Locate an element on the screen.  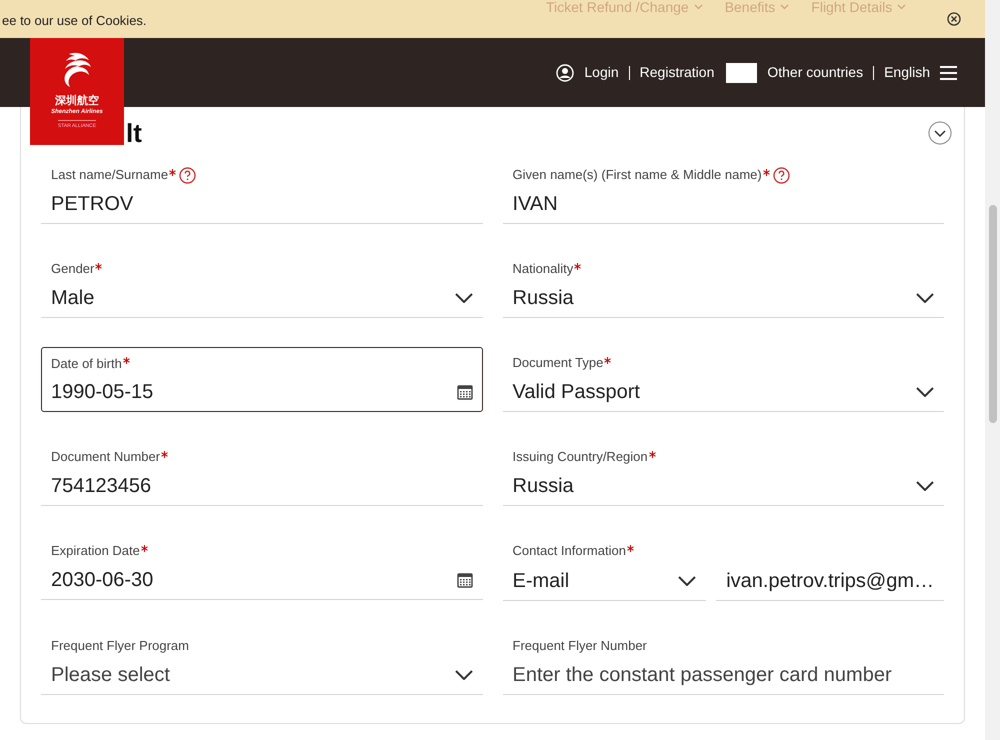
field-value: IVAN is located at coordinates (535, 204).